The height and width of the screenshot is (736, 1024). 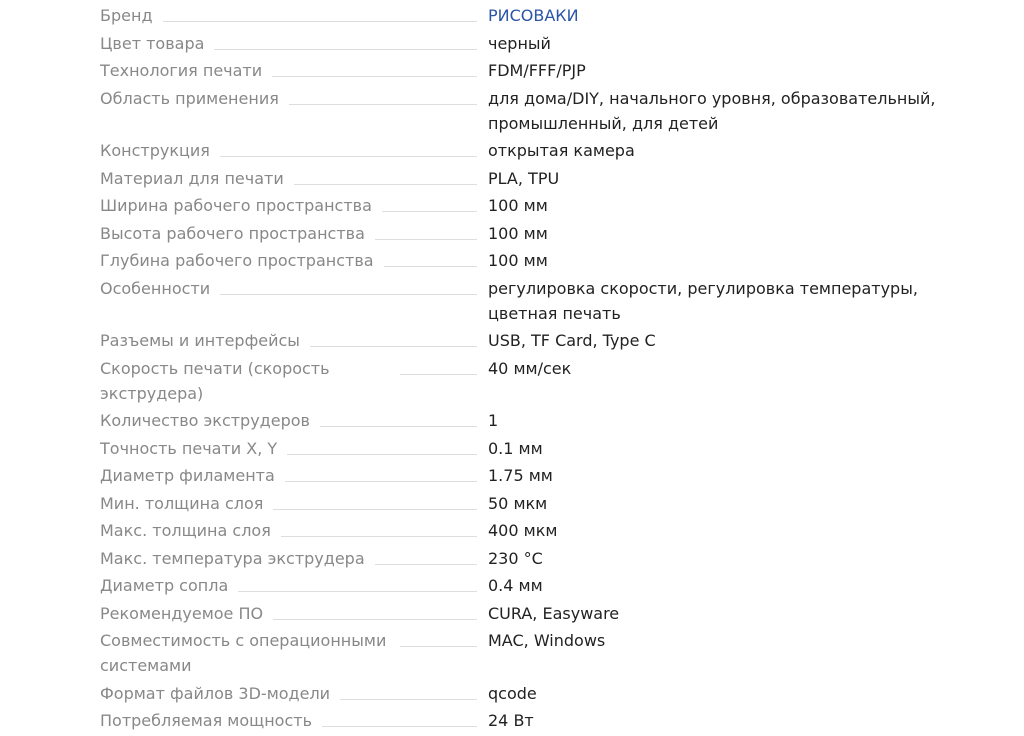 I want to click on spec-label-cell: Цвет товара, so click(x=288, y=43).